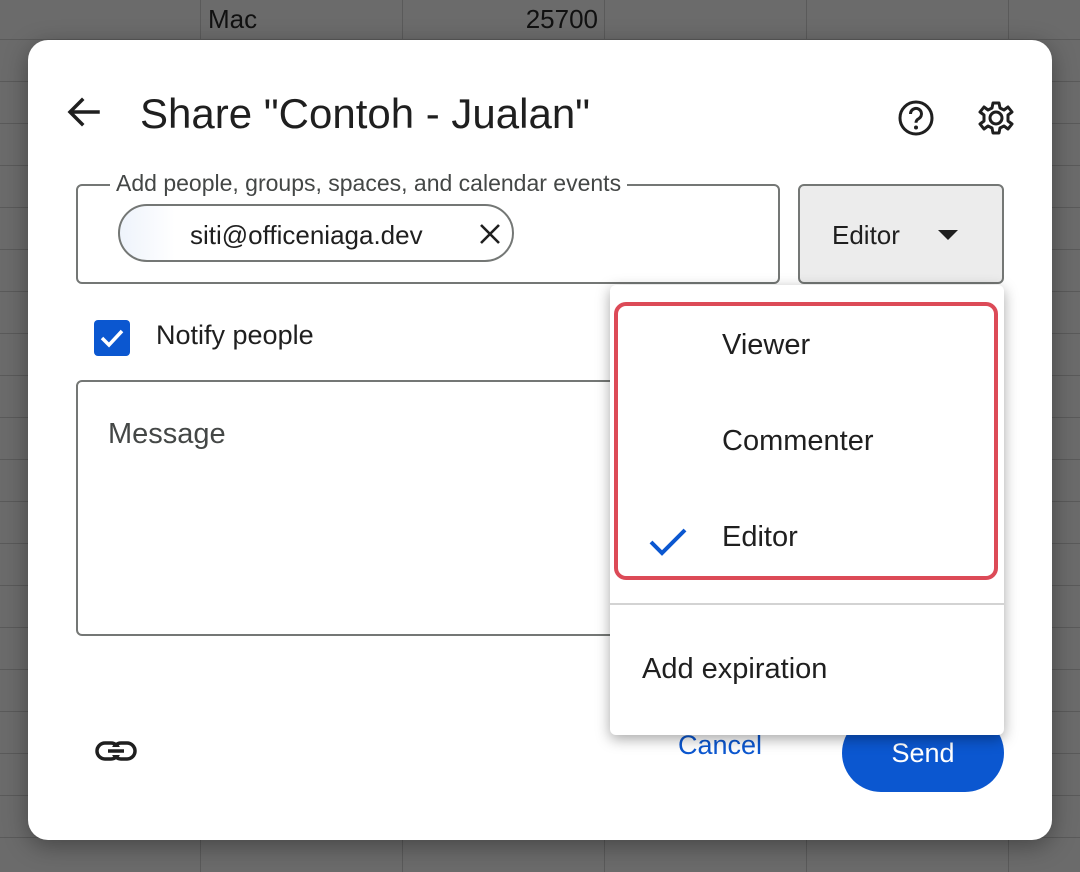 The image size is (1080, 872). Describe the element at coordinates (306, 235) in the screenshot. I see `recipient-email: siti@officeniaga.dev` at that location.